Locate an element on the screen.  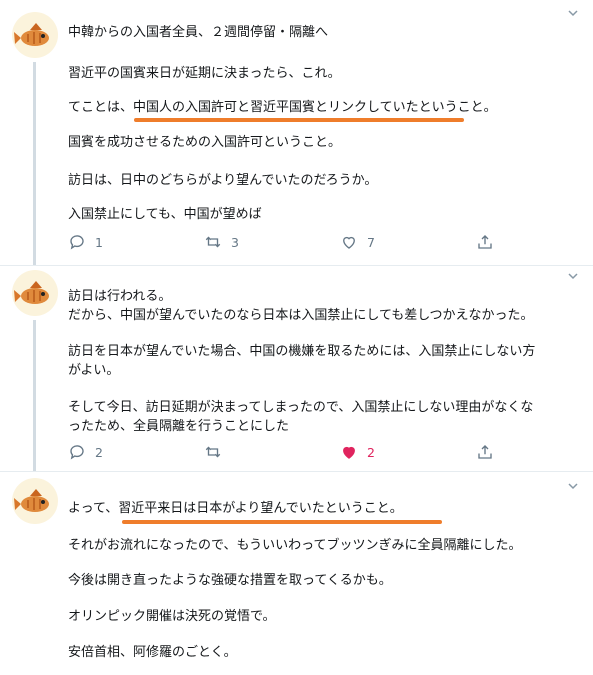
retweet-button is located at coordinates (217, 452).